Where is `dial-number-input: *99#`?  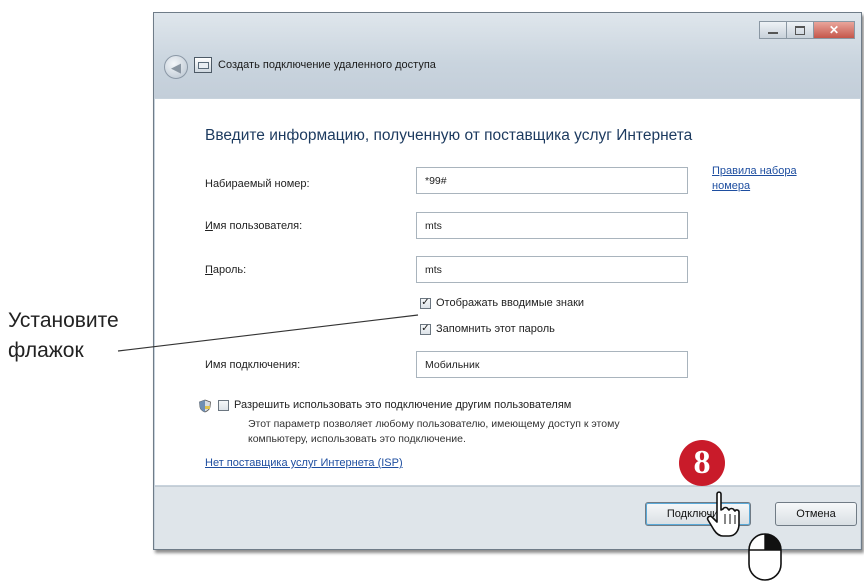
dial-number-input: *99# is located at coordinates (552, 180).